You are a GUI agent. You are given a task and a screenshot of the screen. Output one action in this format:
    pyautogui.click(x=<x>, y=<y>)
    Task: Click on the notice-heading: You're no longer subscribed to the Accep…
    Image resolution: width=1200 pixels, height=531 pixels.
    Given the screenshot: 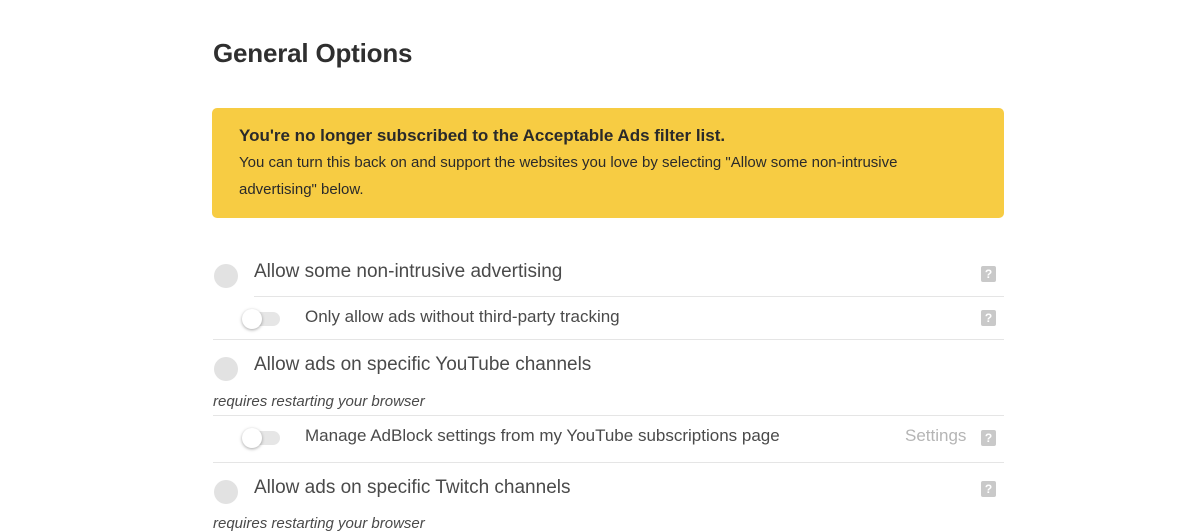 What is the action you would take?
    pyautogui.click(x=482, y=135)
    